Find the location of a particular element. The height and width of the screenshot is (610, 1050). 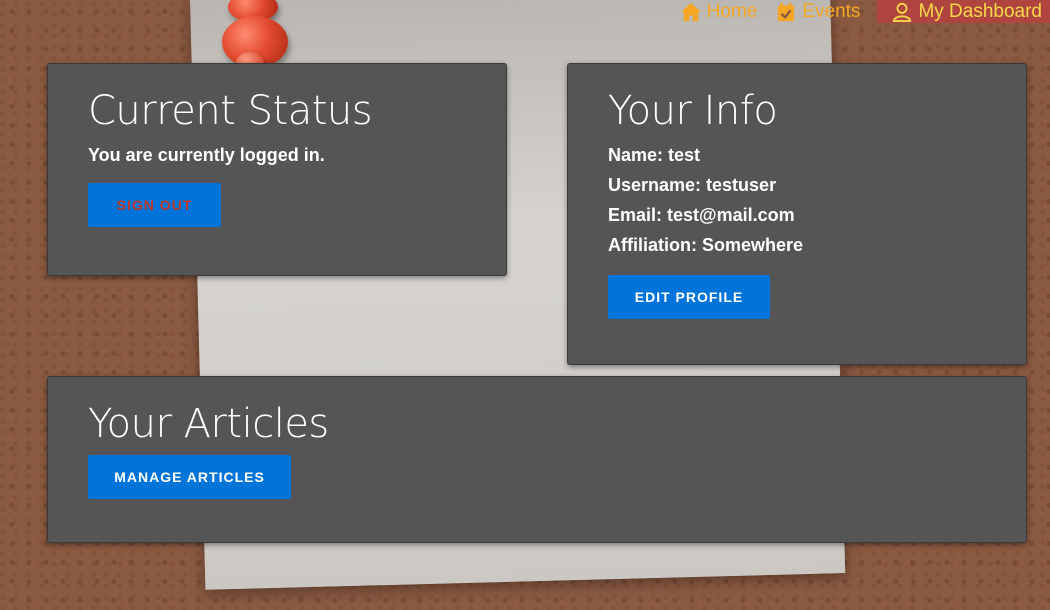

info-email: Email: test@mail.com is located at coordinates (701, 215).